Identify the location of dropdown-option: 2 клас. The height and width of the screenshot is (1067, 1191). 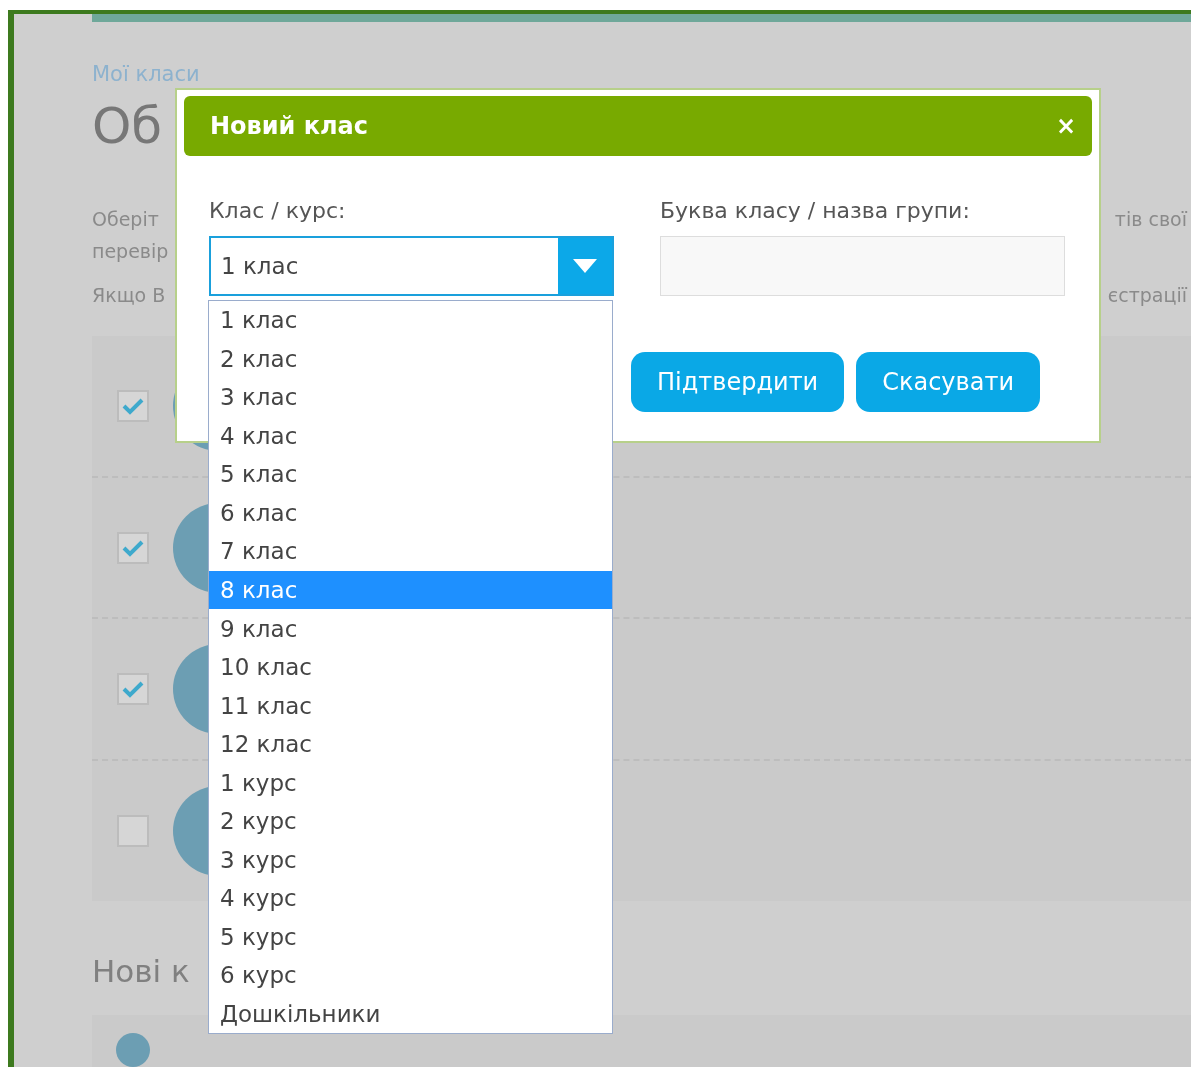
(410, 359).